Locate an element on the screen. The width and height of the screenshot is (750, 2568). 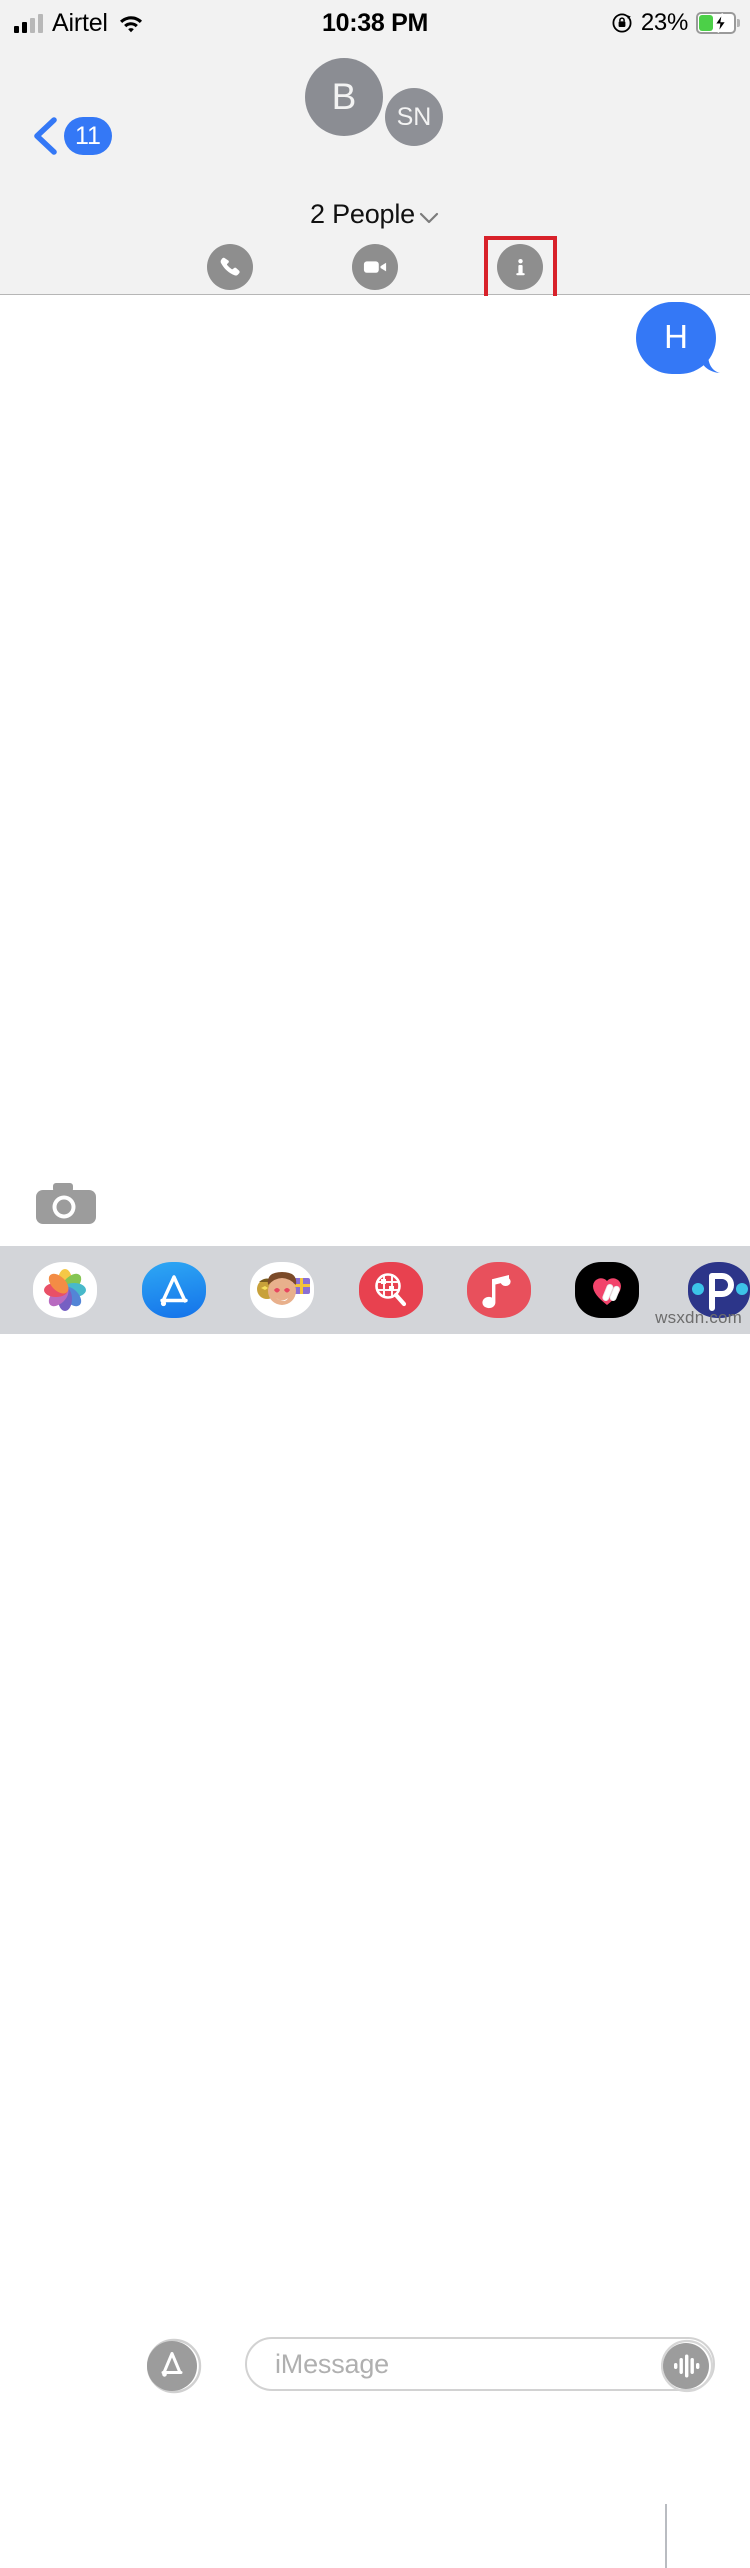
bubble-body: H is located at coordinates (676, 338).